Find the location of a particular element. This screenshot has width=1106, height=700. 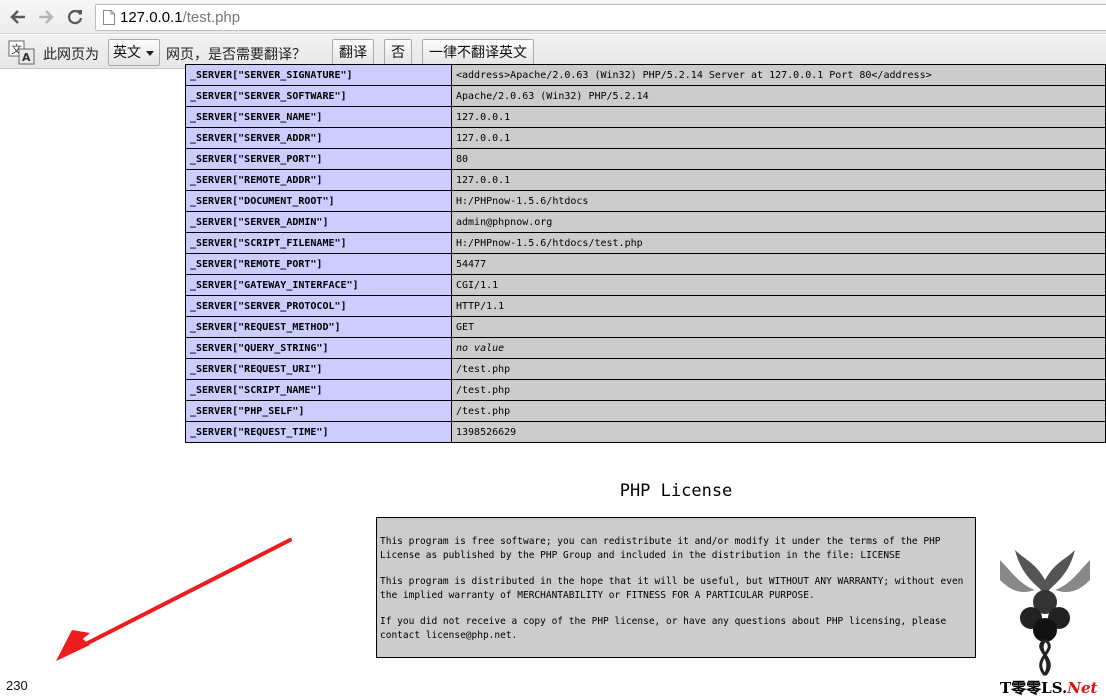

variable-name-cell: _SERVER["REQUEST_TIME"] is located at coordinates (318, 432).